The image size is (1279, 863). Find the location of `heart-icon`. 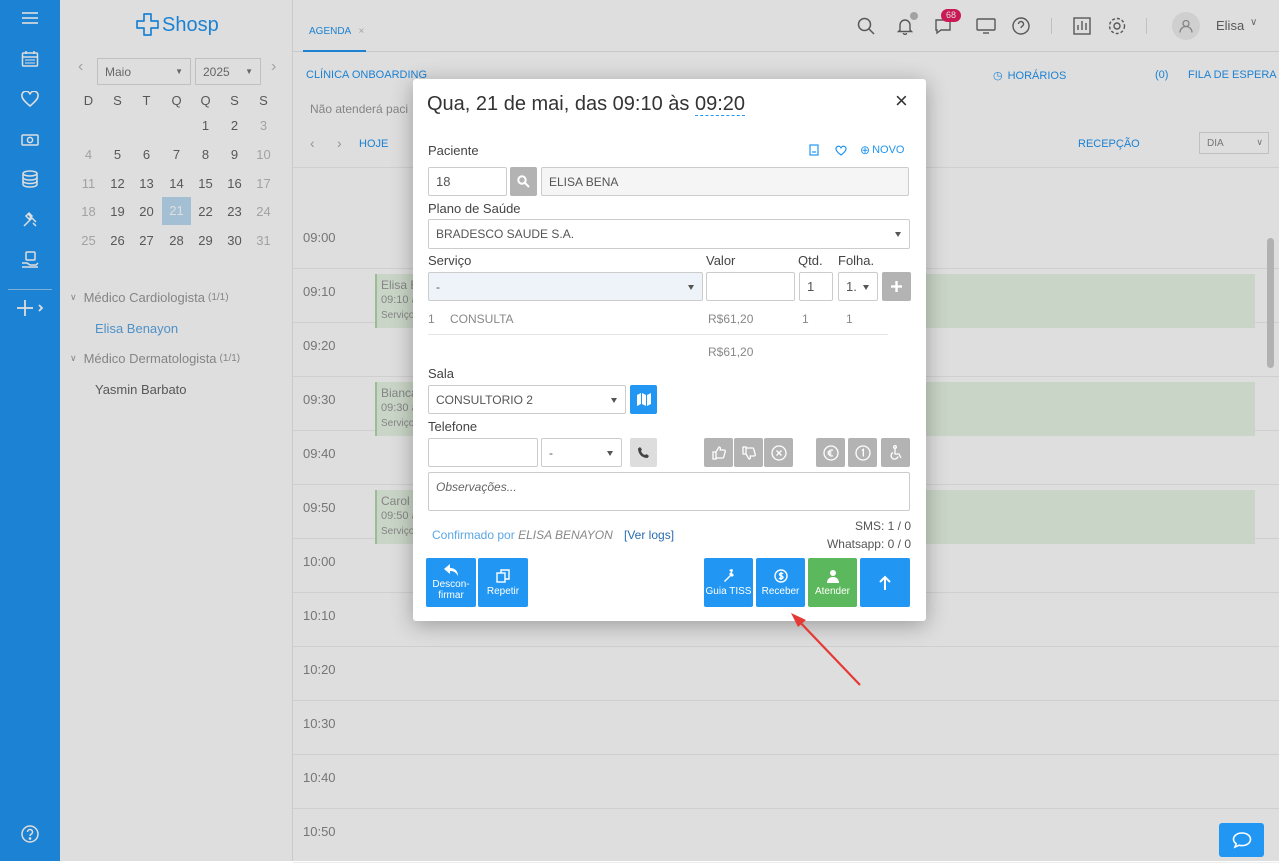

heart-icon is located at coordinates (841, 152).